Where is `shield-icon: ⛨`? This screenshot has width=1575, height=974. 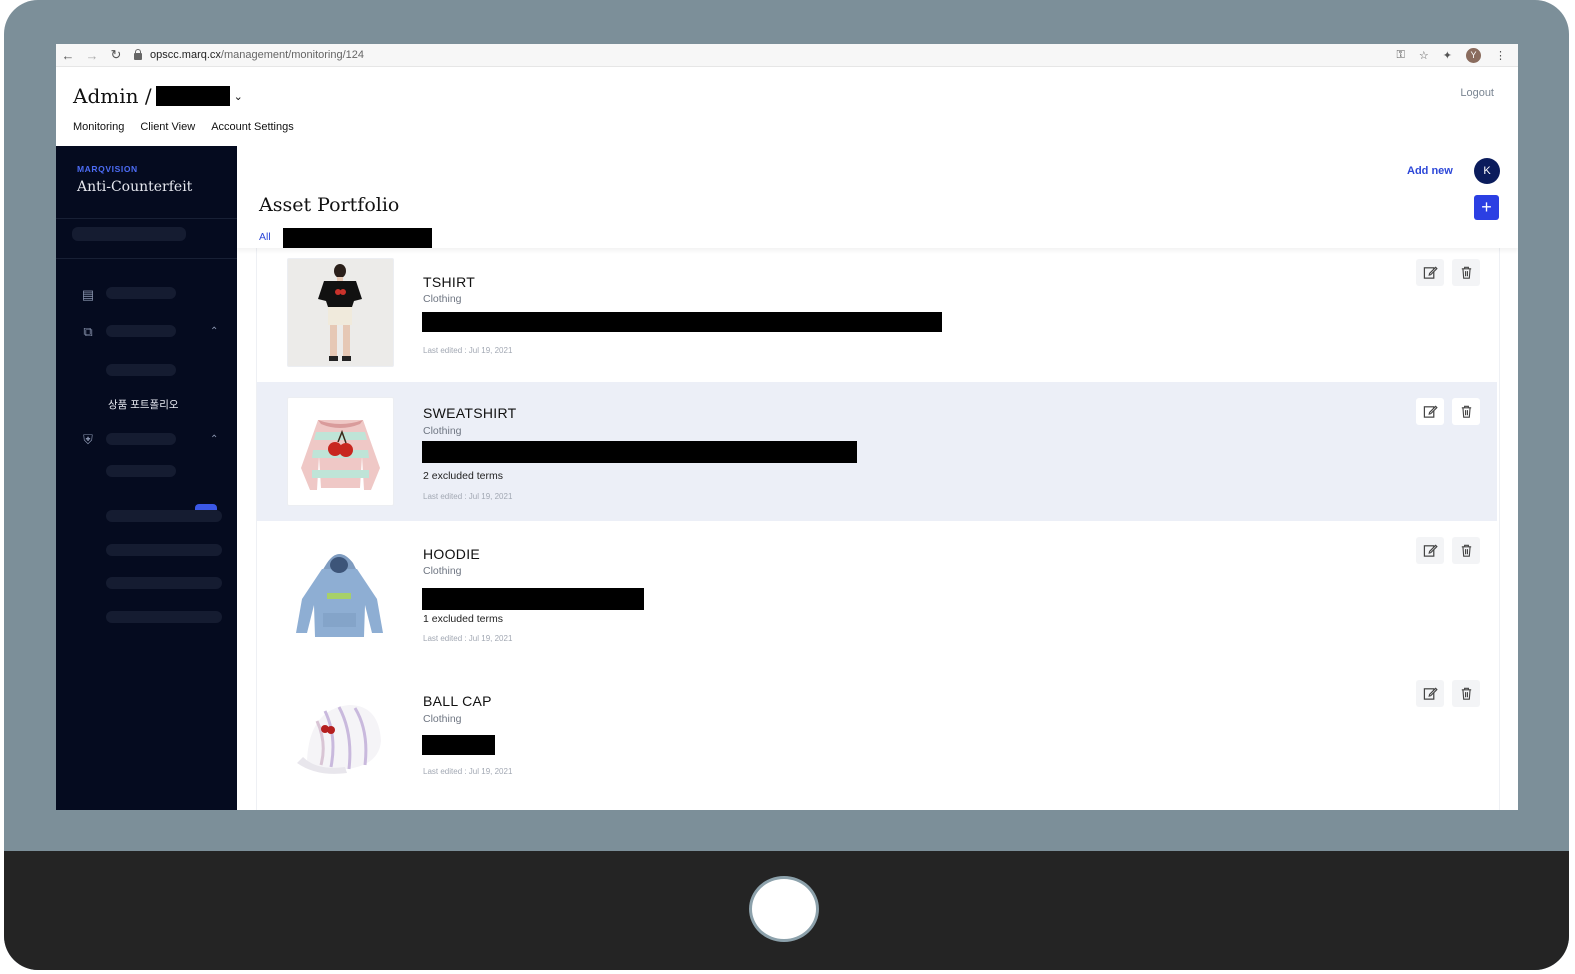 shield-icon: ⛨ is located at coordinates (88, 439).